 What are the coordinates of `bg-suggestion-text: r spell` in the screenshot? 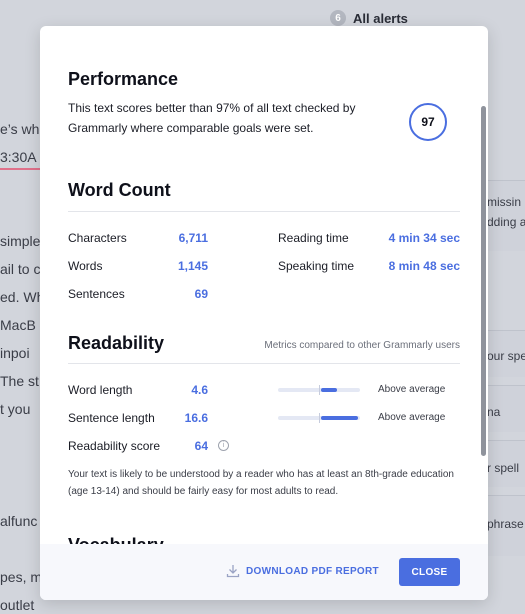 It's located at (503, 468).